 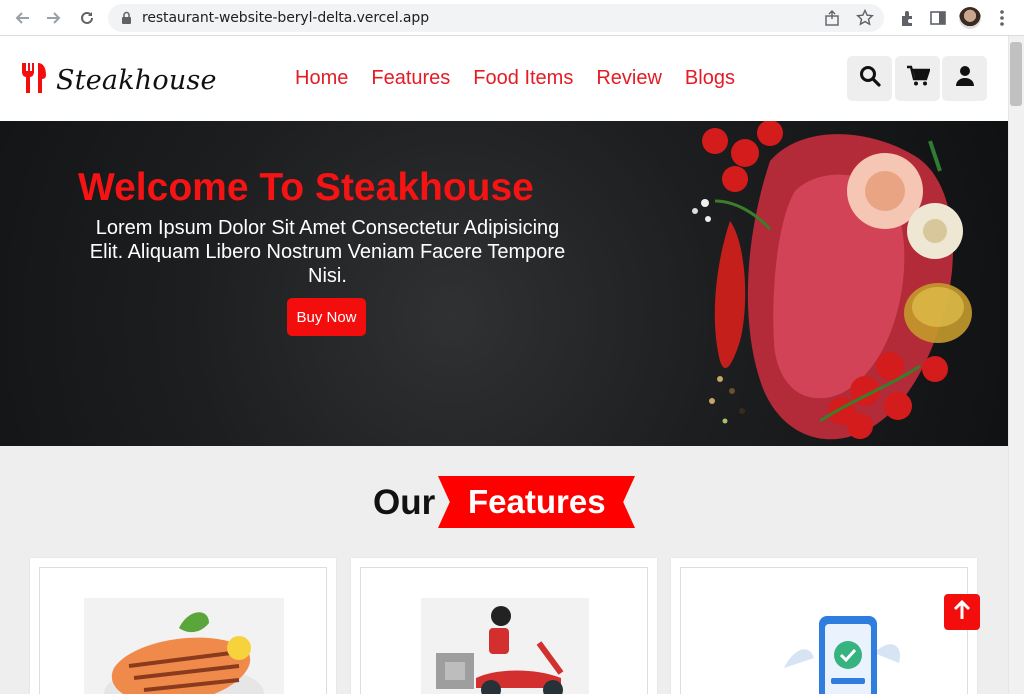 What do you see at coordinates (505, 646) in the screenshot?
I see `delivery-rider-image` at bounding box center [505, 646].